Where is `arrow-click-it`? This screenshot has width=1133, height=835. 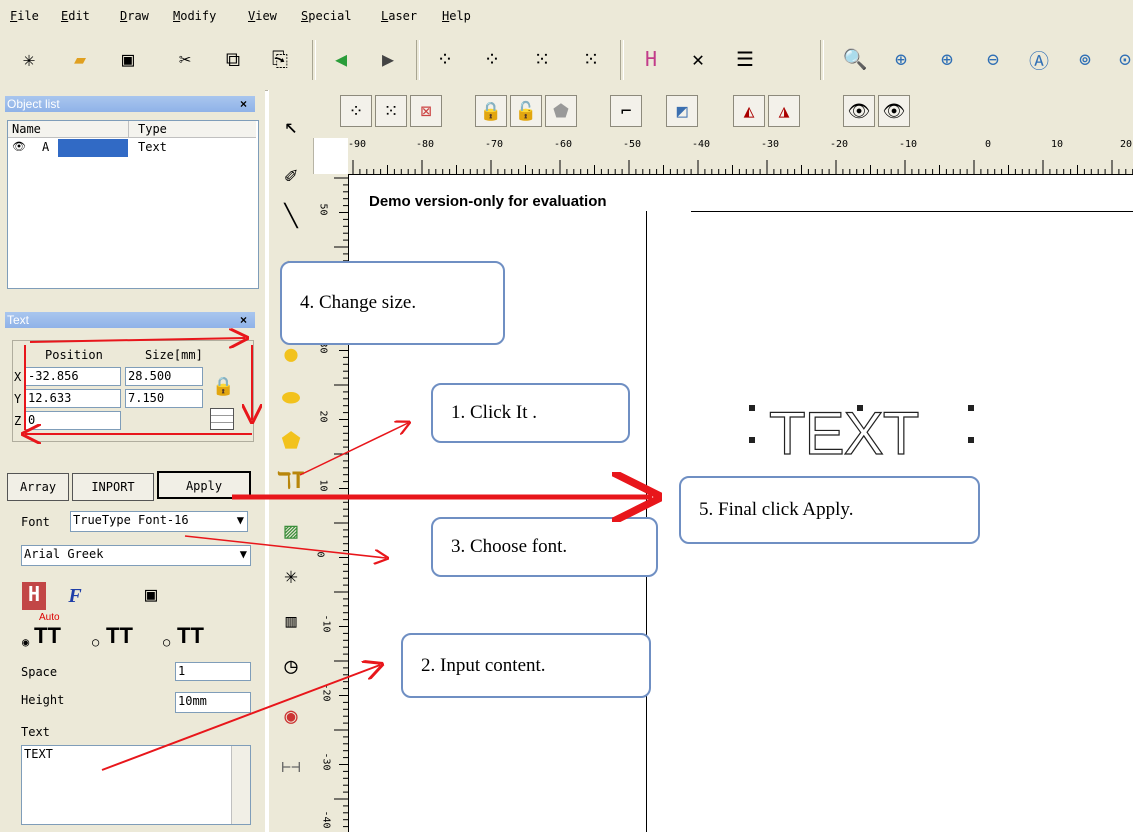 arrow-click-it is located at coordinates (353, 449).